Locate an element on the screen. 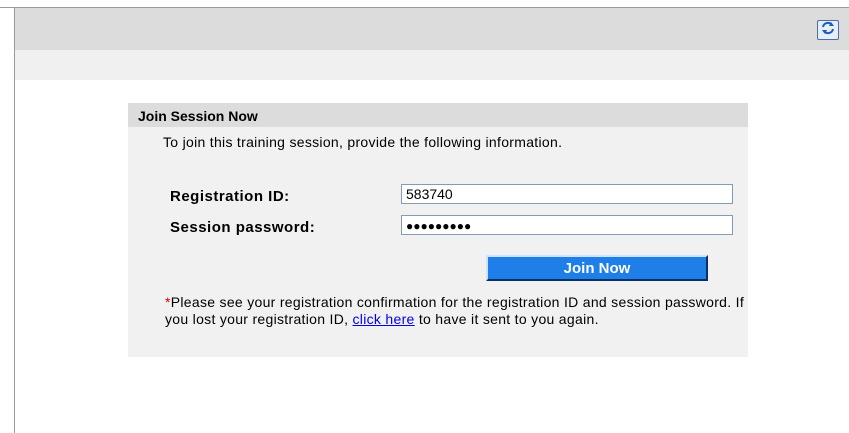 Image resolution: width=849 pixels, height=433 pixels. click-here-link: click here is located at coordinates (384, 319).